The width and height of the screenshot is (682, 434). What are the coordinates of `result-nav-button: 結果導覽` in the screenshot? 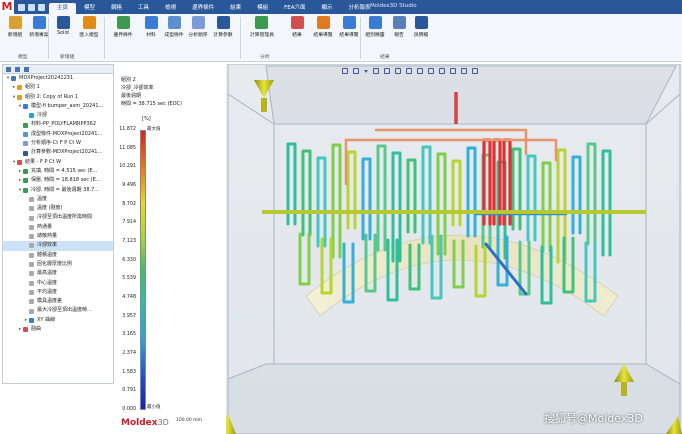 It's located at (323, 27).